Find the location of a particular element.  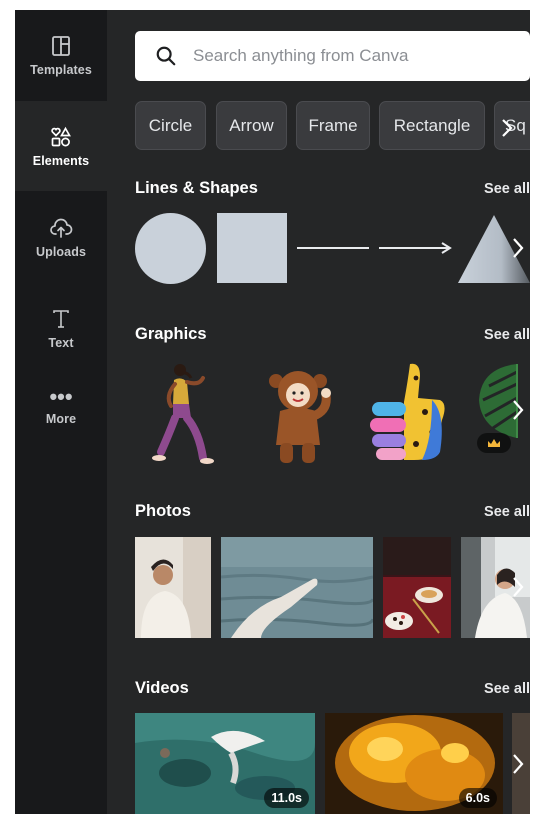

video-seagull-water: 11.0s is located at coordinates (225, 763).